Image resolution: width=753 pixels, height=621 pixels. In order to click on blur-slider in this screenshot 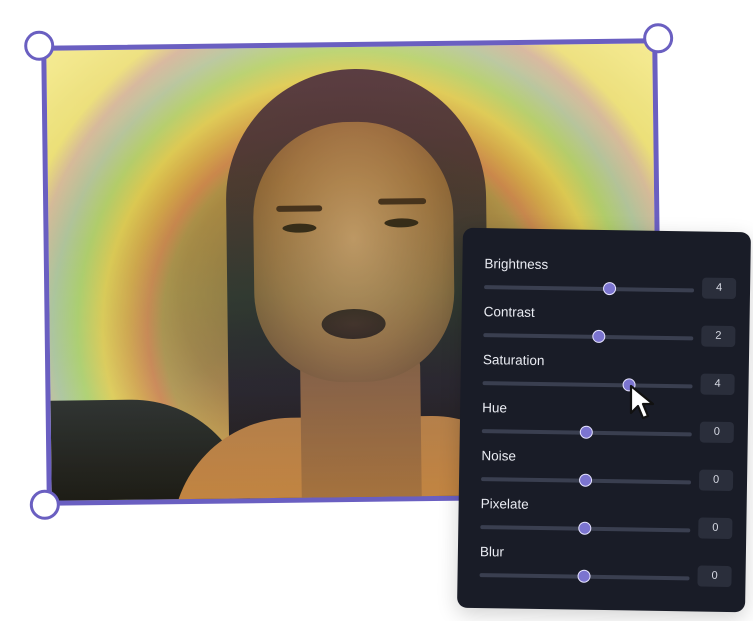, I will do `click(584, 576)`.